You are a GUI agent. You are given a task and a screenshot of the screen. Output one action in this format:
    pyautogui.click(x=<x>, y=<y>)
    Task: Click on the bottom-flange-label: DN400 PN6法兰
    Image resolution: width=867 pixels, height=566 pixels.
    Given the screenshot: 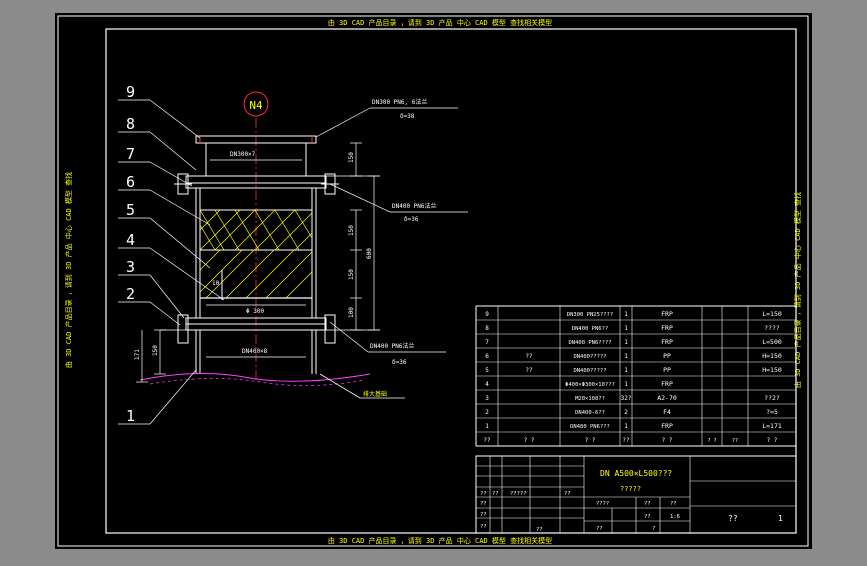 What is the action you would take?
    pyautogui.click(x=392, y=346)
    